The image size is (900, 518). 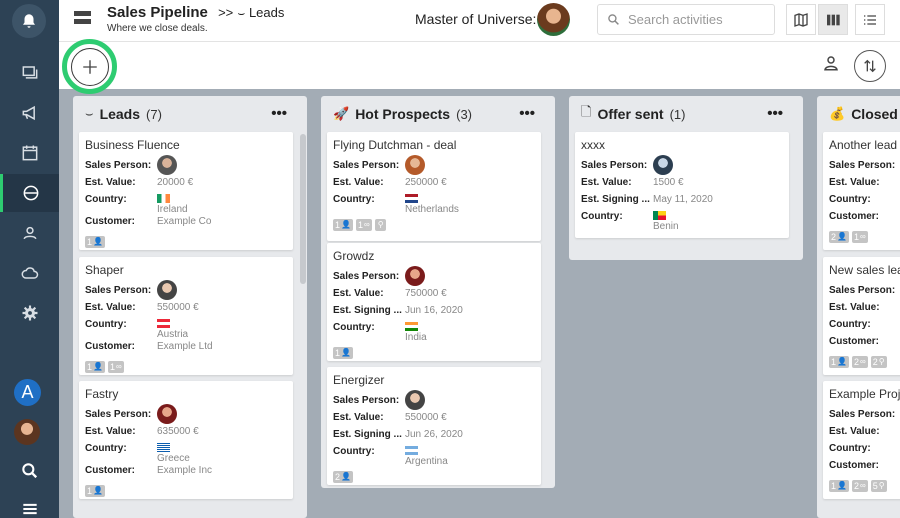 I want to click on column-title: Closed D, so click(x=875, y=114).